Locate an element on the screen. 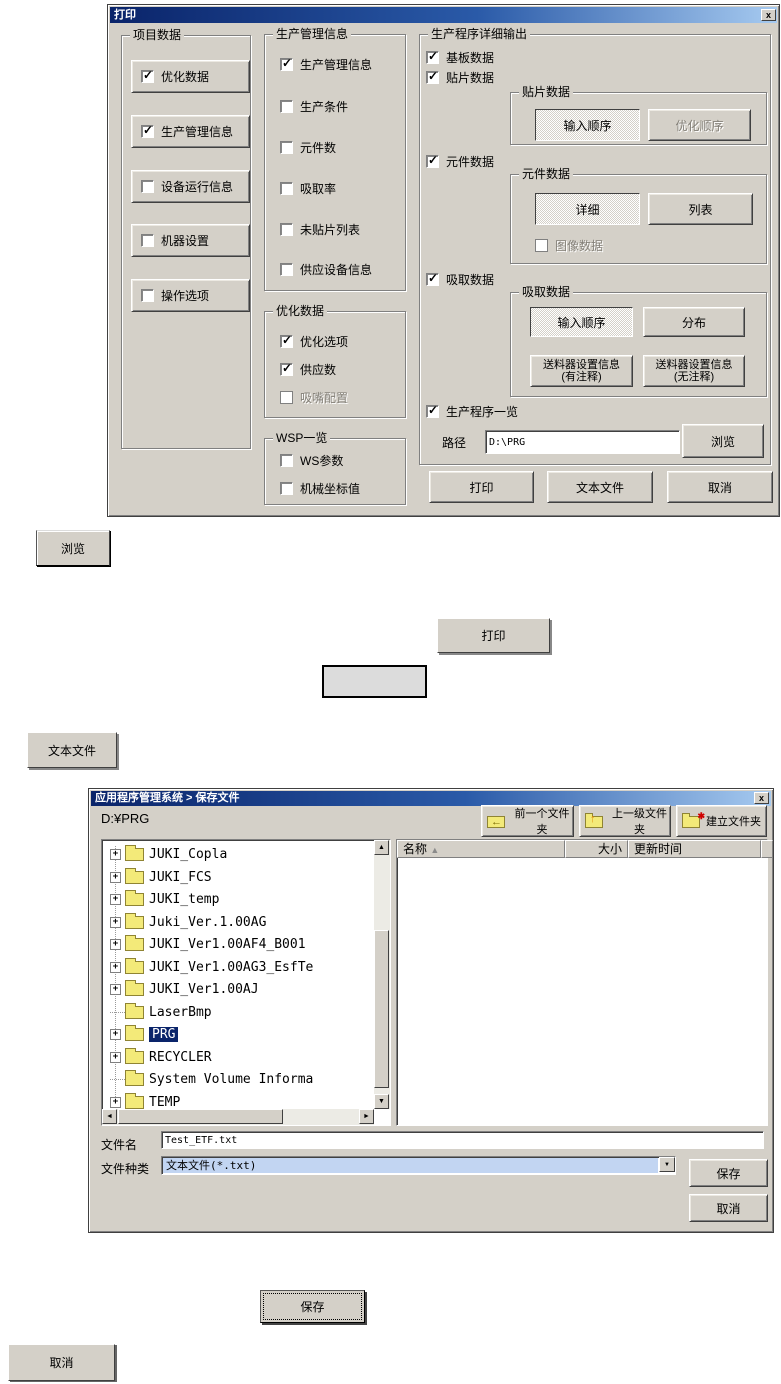  check-ws-param: WS参数 is located at coordinates (311, 460).